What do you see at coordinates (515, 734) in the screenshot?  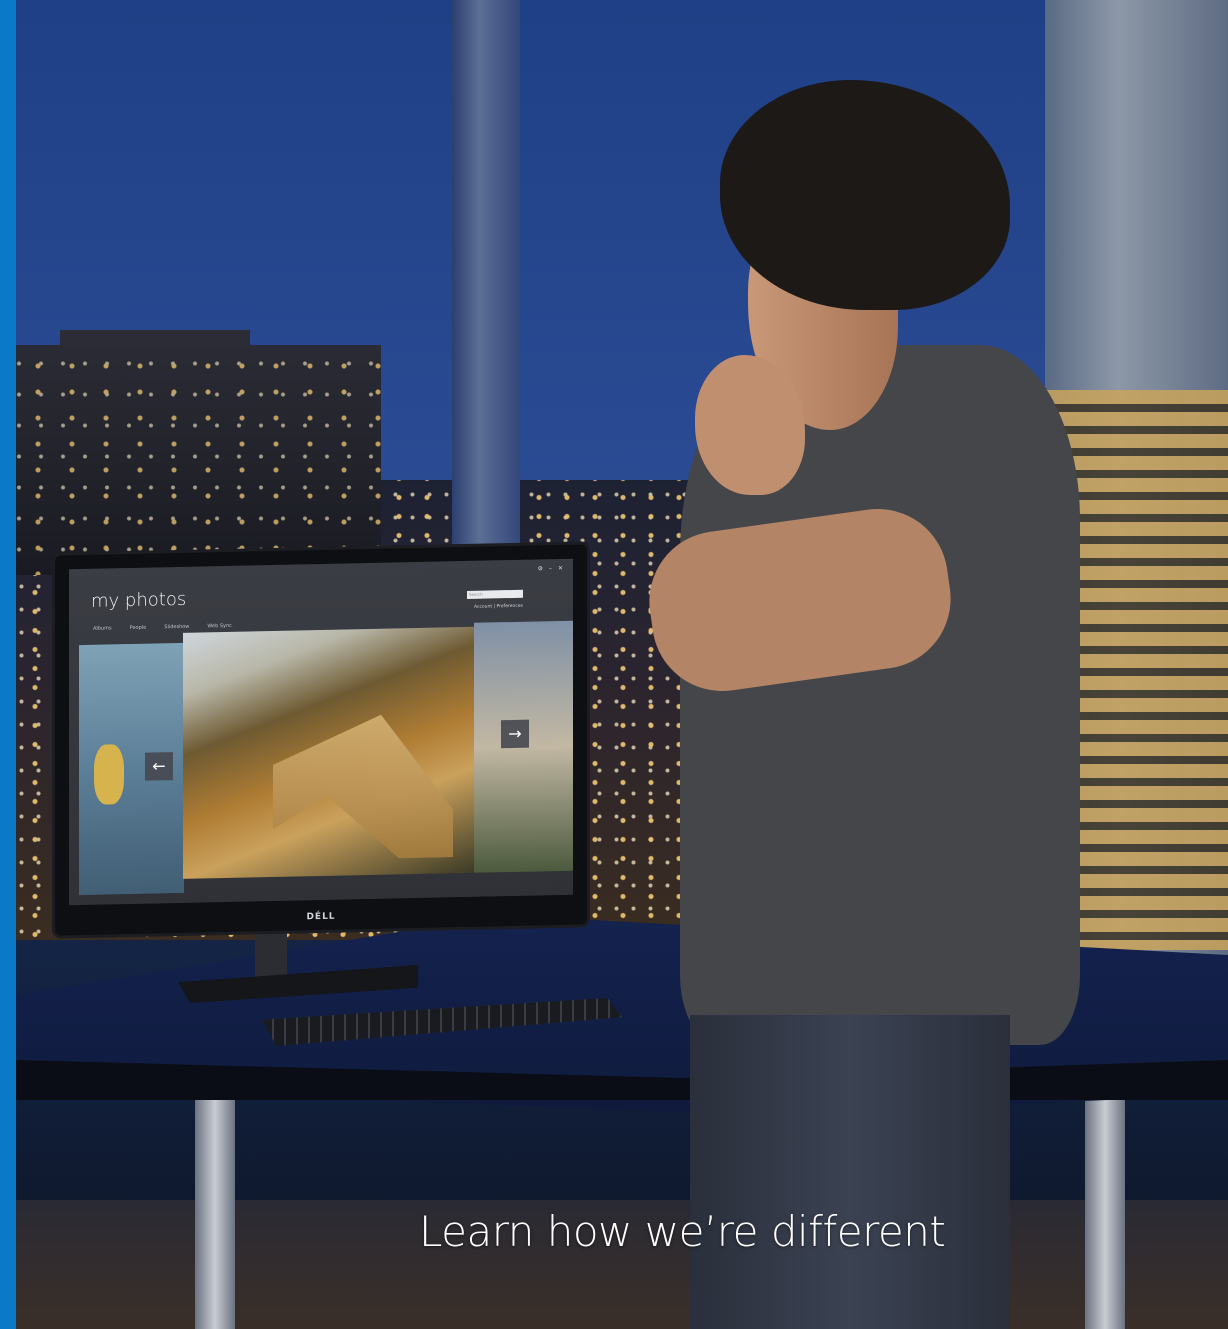 I see `arrow-right-icon: →` at bounding box center [515, 734].